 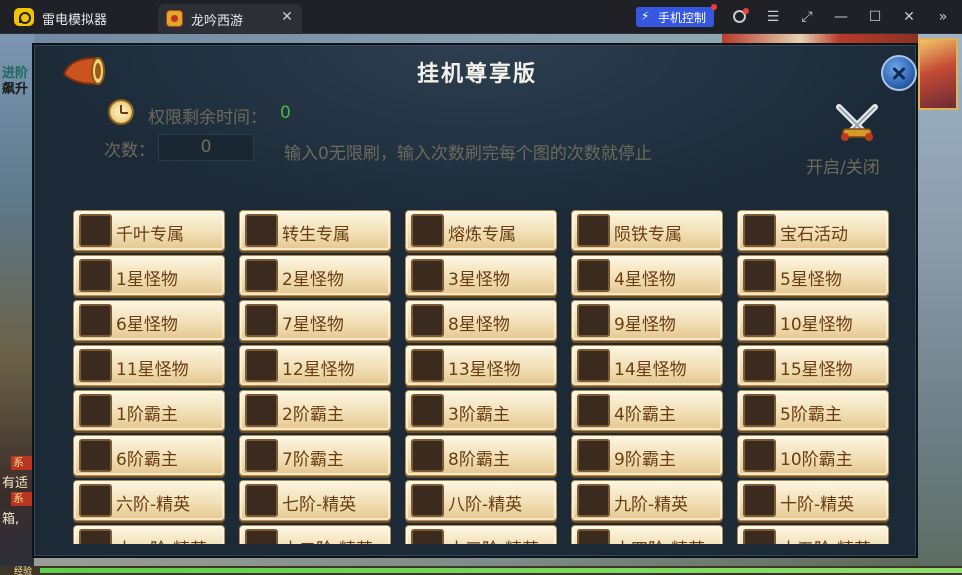 I want to click on option-button: 8阶霸主, so click(x=481, y=455).